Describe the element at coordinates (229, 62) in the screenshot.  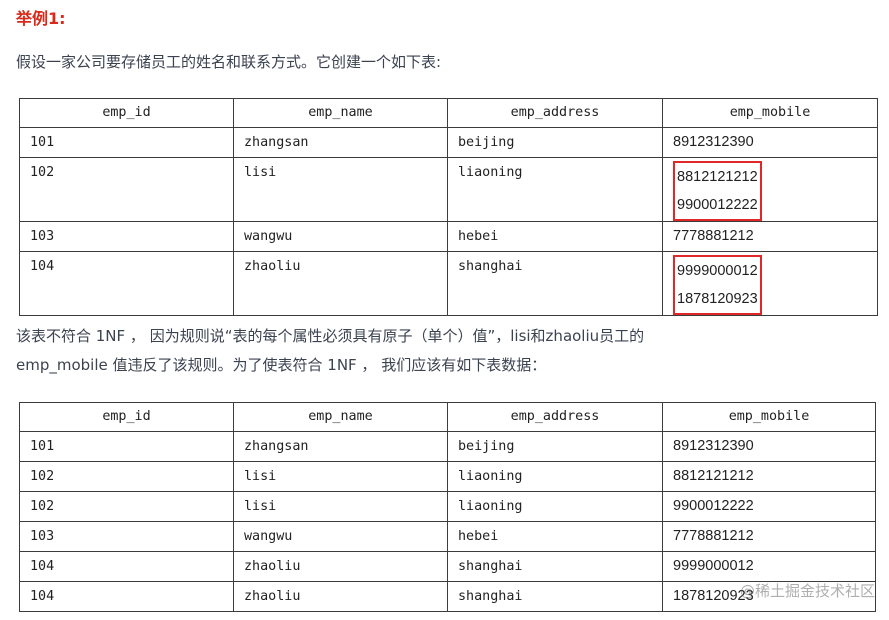
I see `intro-paragraph: 假设一家公司要存储员工的姓名和联系方式。它创建一个如下表:` at that location.